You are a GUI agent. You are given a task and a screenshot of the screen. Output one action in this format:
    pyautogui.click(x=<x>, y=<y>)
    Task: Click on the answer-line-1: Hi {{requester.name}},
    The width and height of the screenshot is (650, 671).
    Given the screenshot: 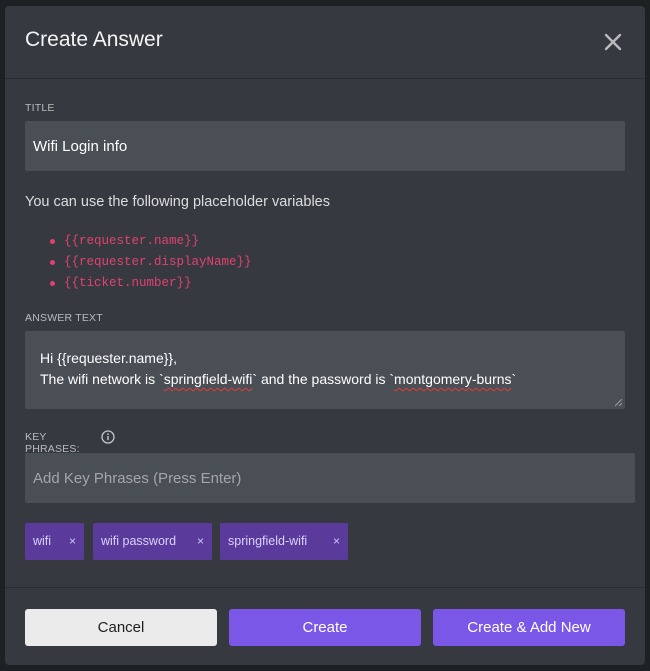 What is the action you would take?
    pyautogui.click(x=108, y=358)
    